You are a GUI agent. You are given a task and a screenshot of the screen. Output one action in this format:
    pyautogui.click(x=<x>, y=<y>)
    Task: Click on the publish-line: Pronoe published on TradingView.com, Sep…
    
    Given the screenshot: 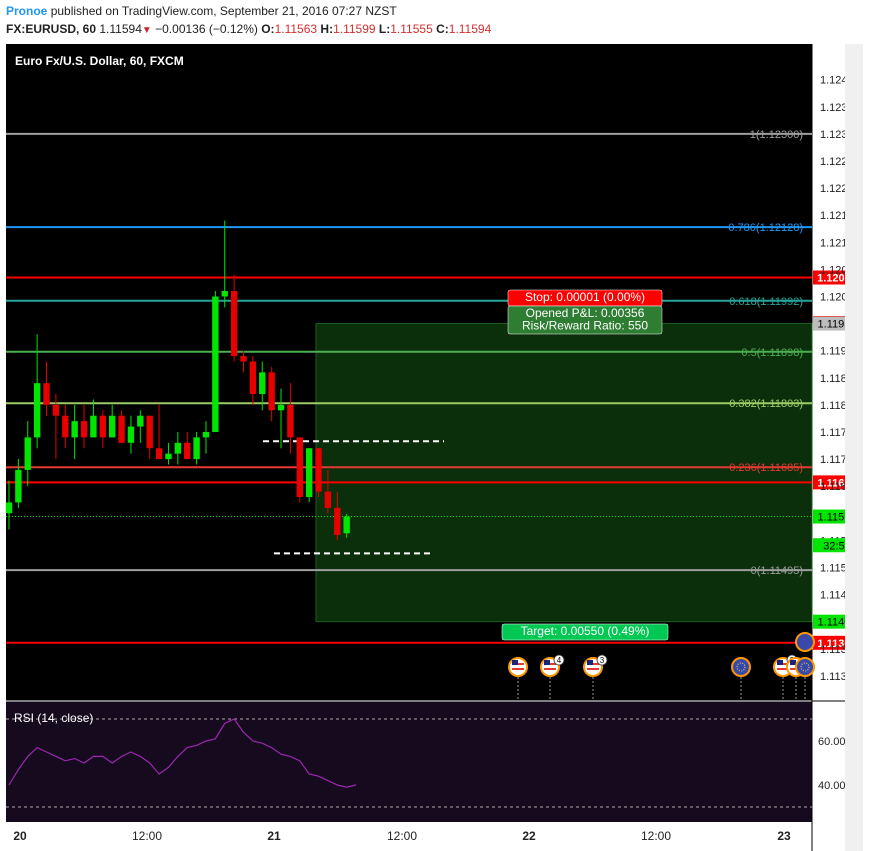 What is the action you would take?
    pyautogui.click(x=201, y=11)
    